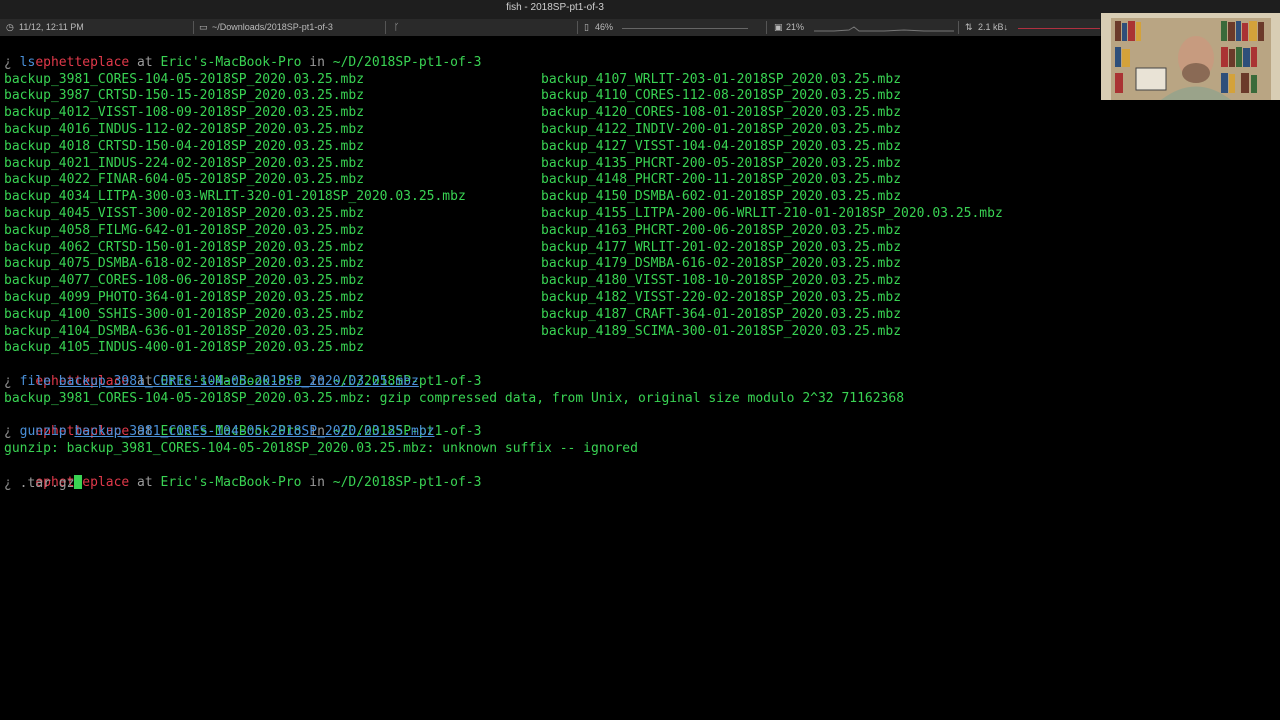  Describe the element at coordinates (884, 29) in the screenshot. I see `cpu-graph` at that location.